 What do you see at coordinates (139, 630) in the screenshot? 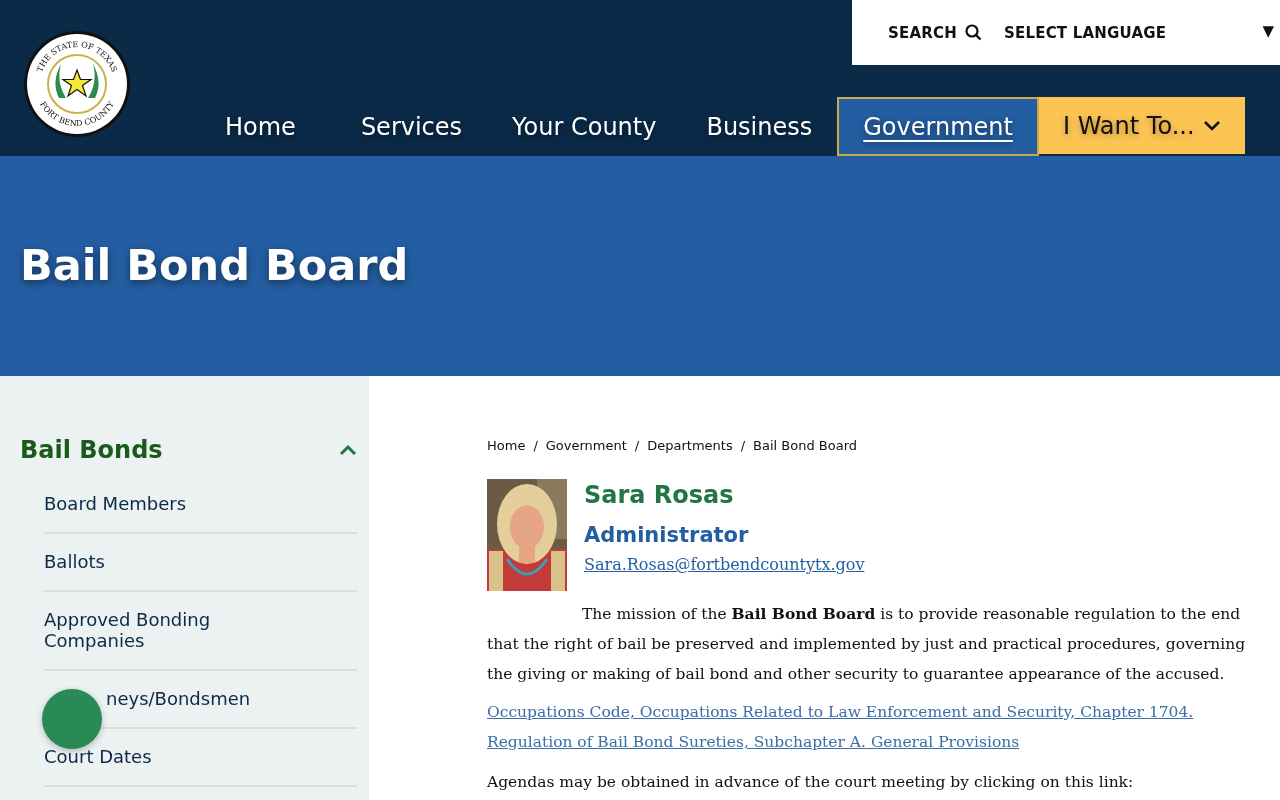
I see `sidebar-link: Approved Bonding Companies` at bounding box center [139, 630].